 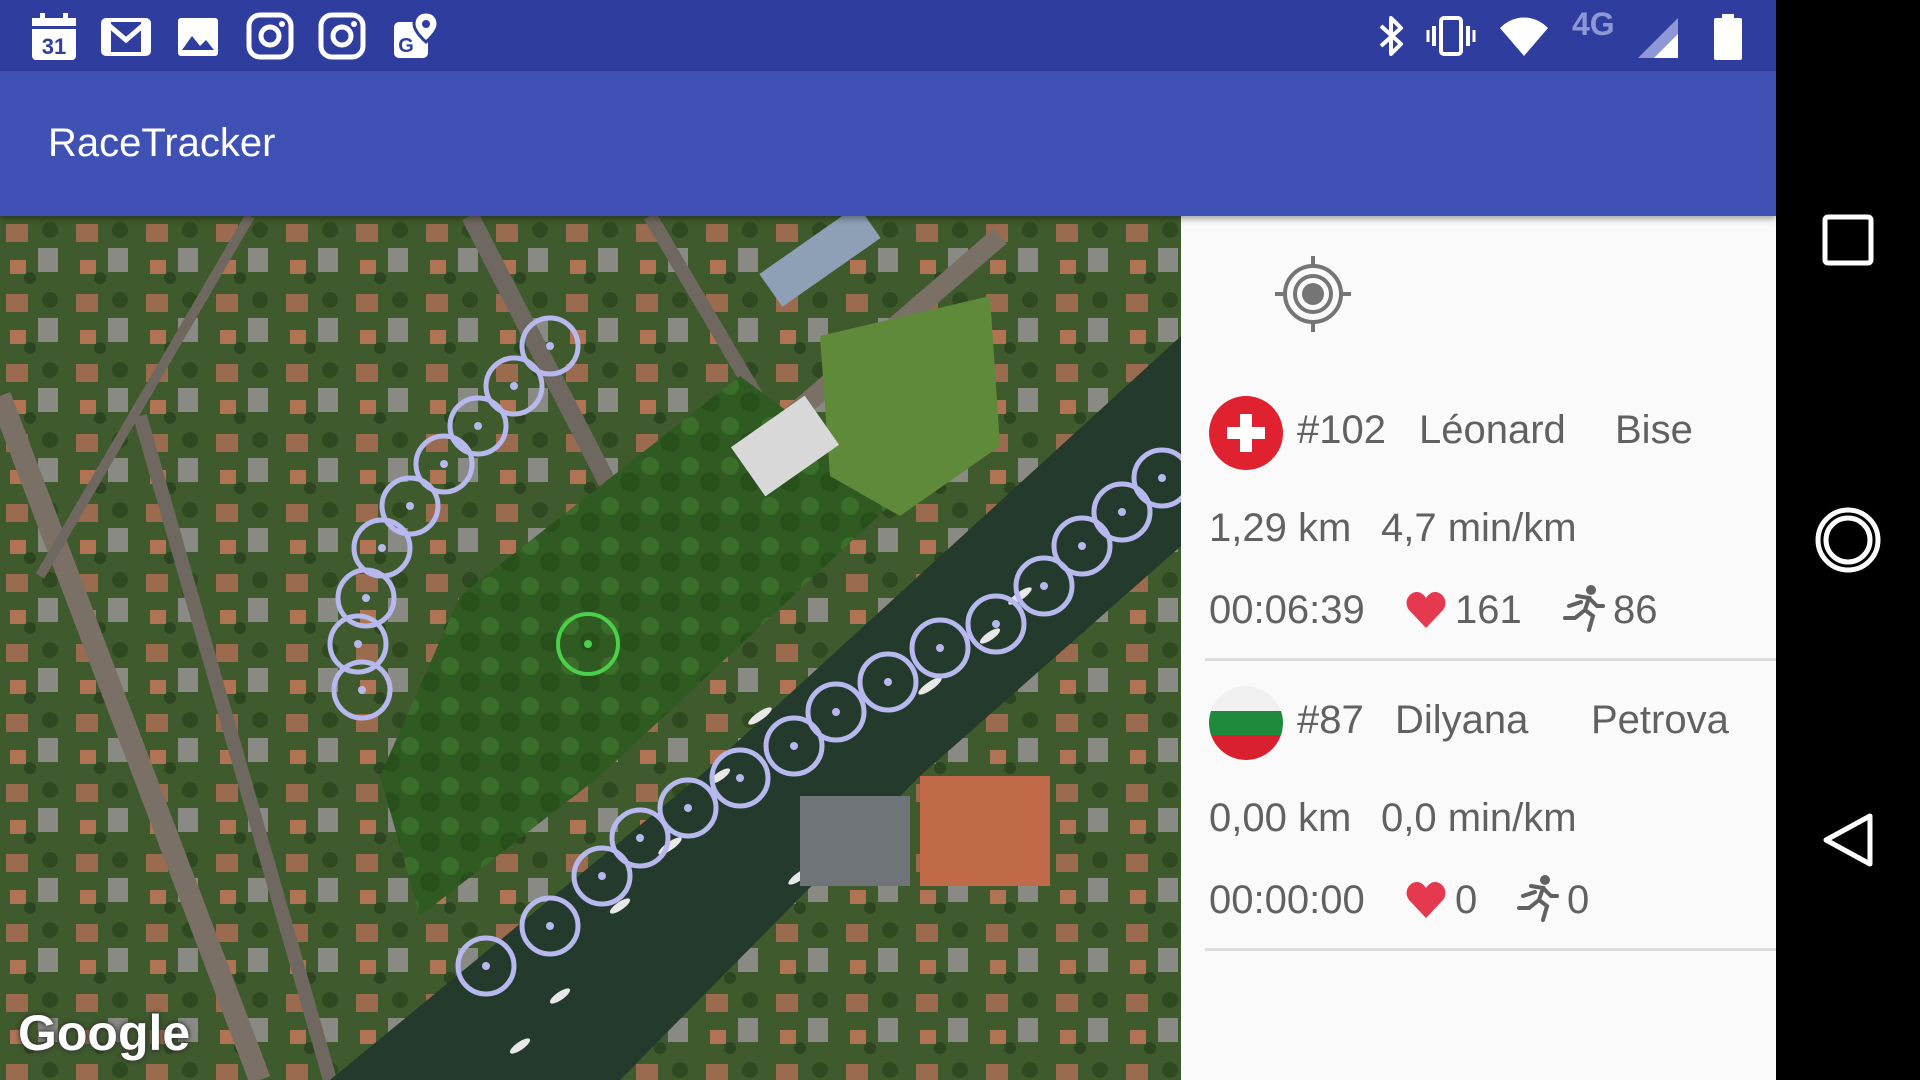 What do you see at coordinates (1287, 610) in the screenshot?
I see `runner-time: 00:06:39` at bounding box center [1287, 610].